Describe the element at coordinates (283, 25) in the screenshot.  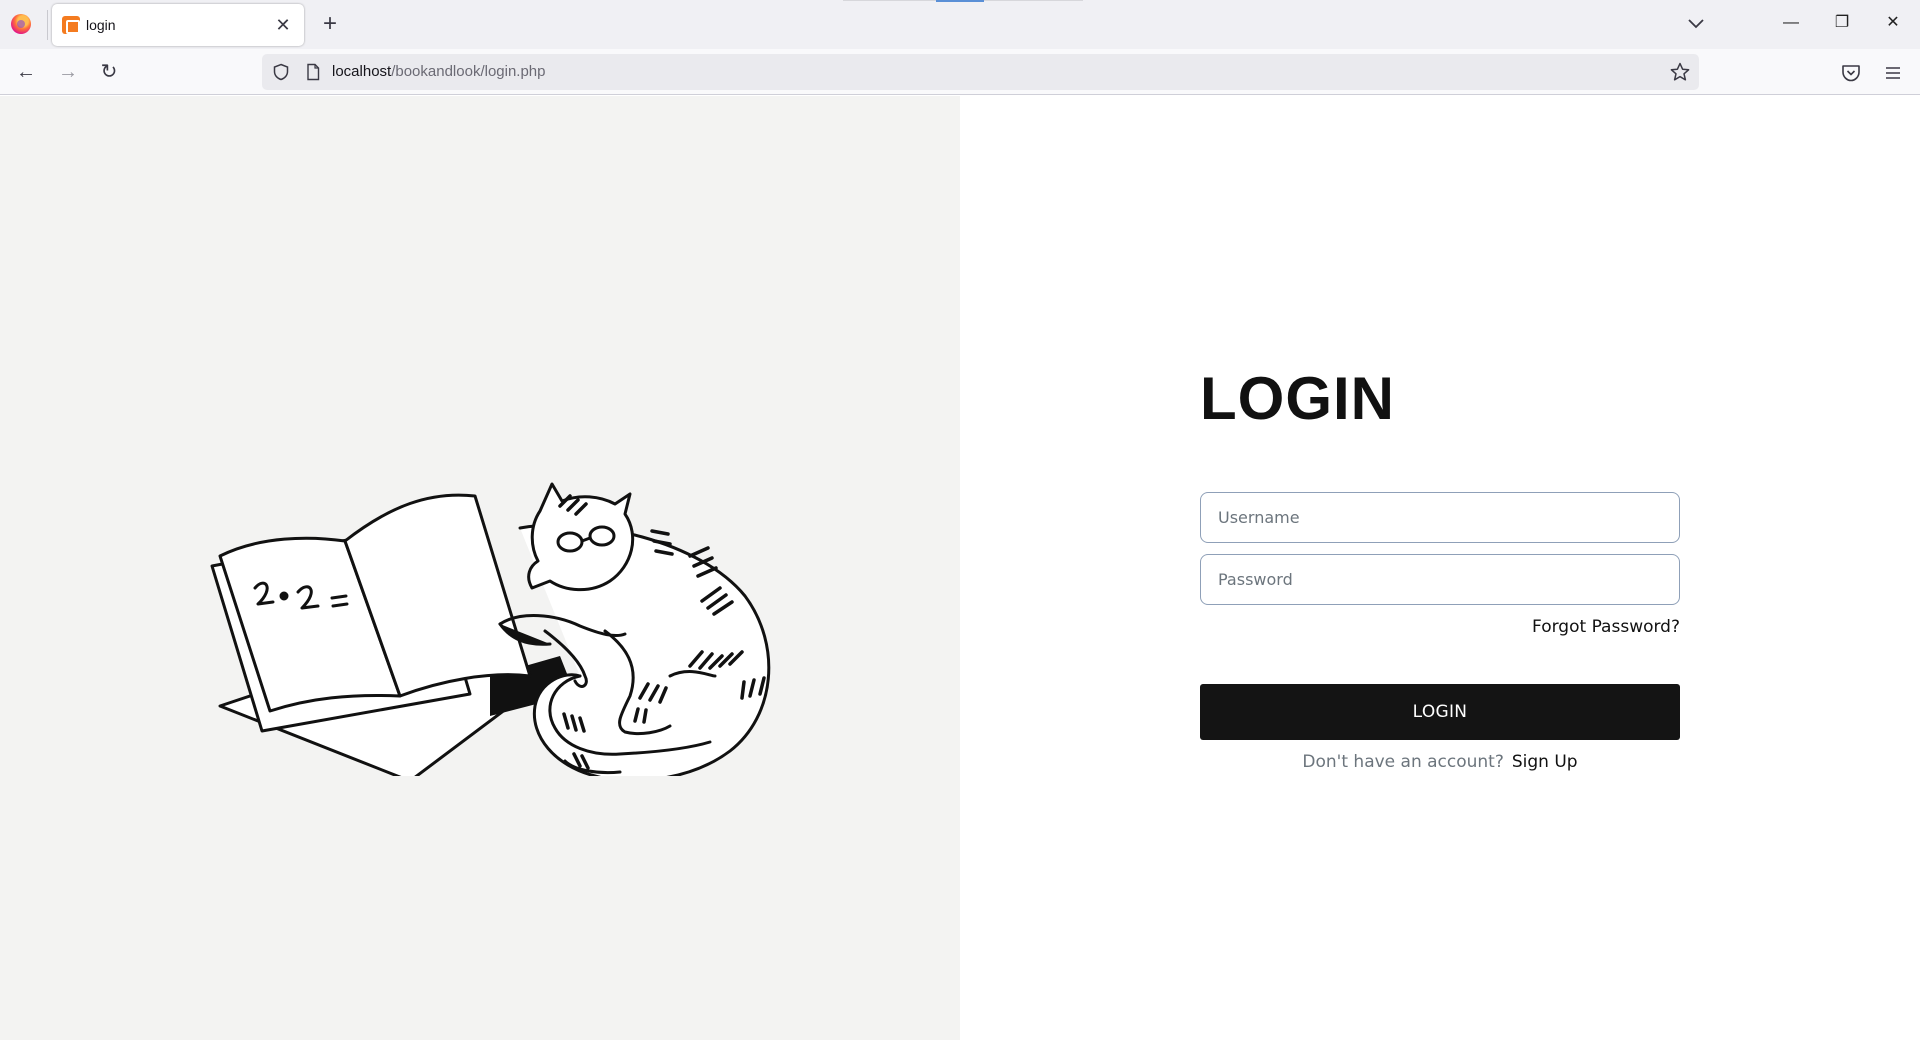
I see `close-icon: ✕` at that location.